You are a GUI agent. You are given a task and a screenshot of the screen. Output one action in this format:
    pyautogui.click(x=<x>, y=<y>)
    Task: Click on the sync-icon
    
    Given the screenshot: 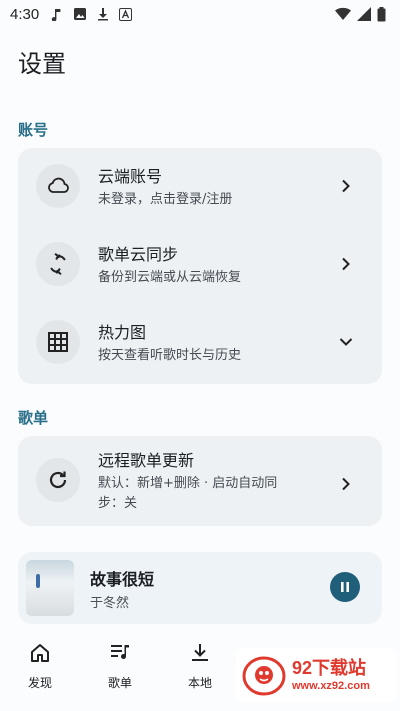 What is the action you would take?
    pyautogui.click(x=58, y=264)
    